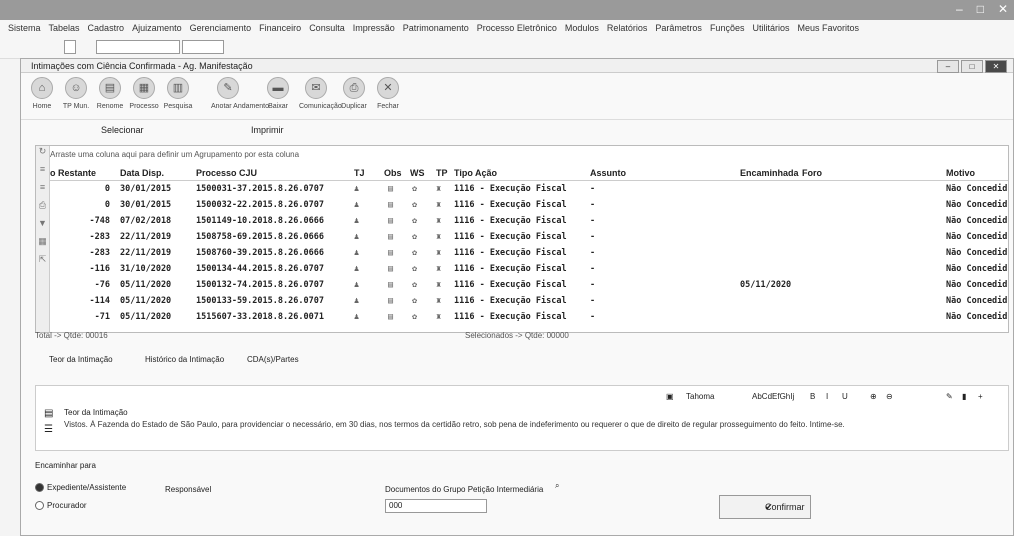 The image size is (1014, 536). Describe the element at coordinates (765, 507) in the screenshot. I see `confirm-button: ✔ Confirmar` at that location.